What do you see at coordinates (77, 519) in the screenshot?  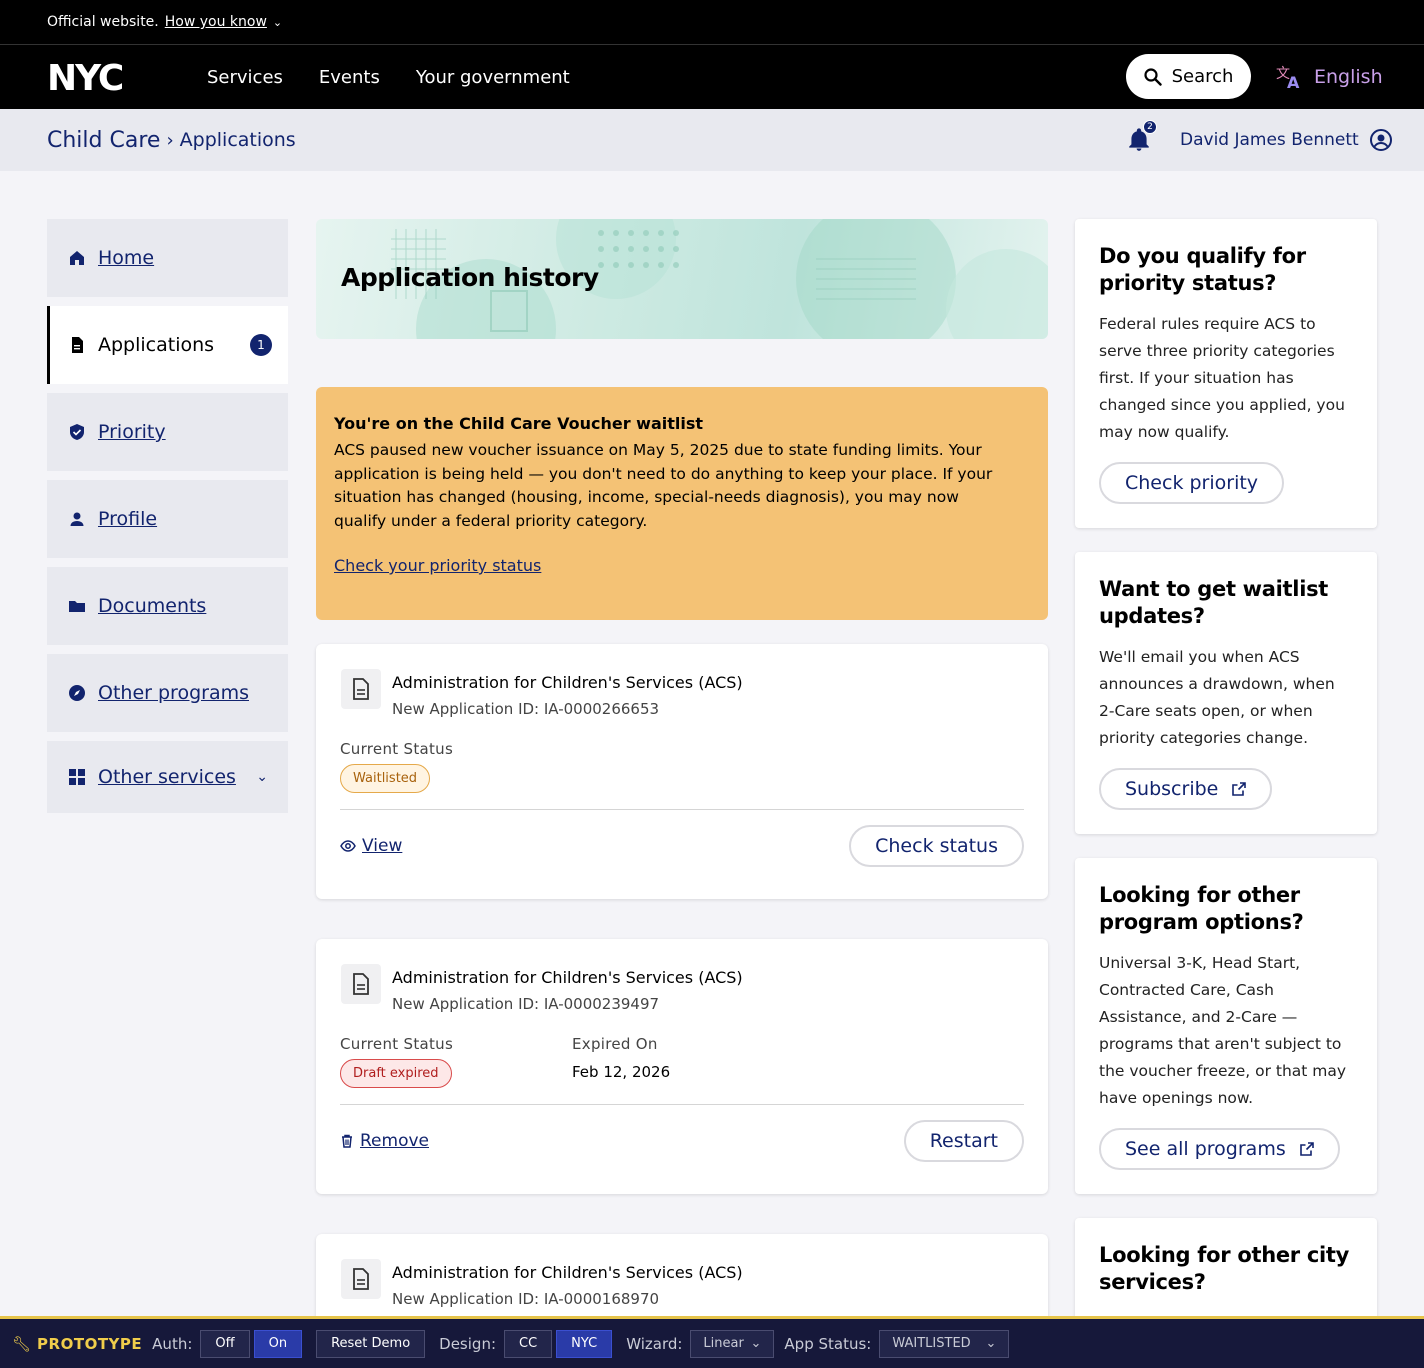 I see `person-icon` at bounding box center [77, 519].